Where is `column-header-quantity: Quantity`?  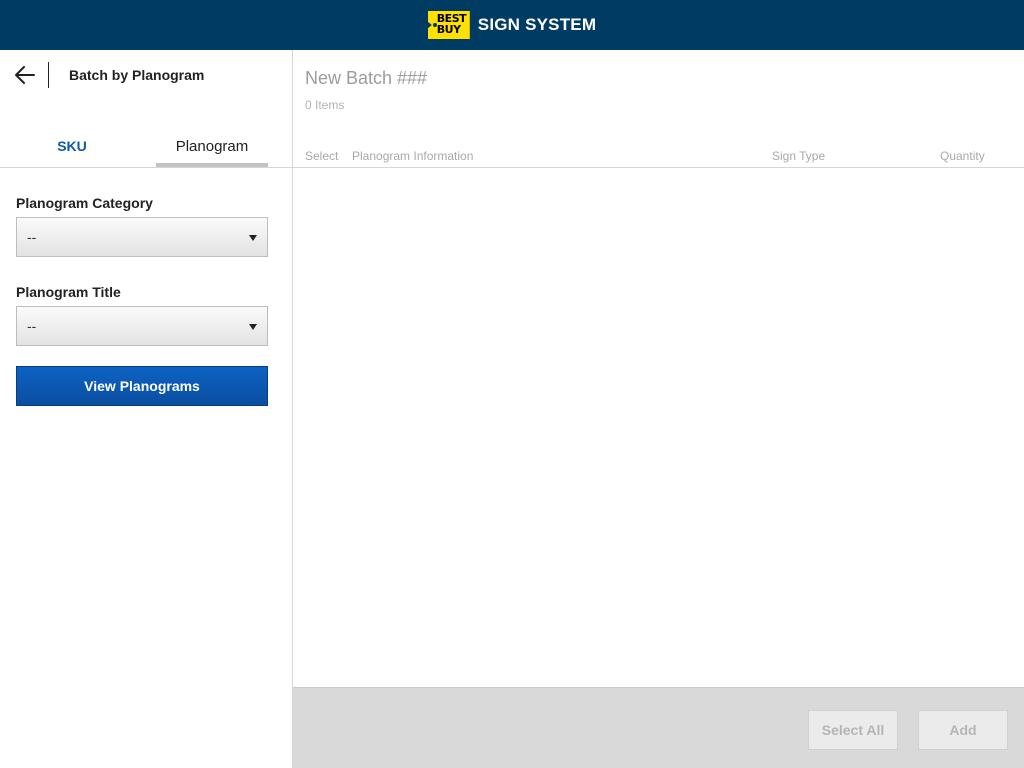 column-header-quantity: Quantity is located at coordinates (962, 156).